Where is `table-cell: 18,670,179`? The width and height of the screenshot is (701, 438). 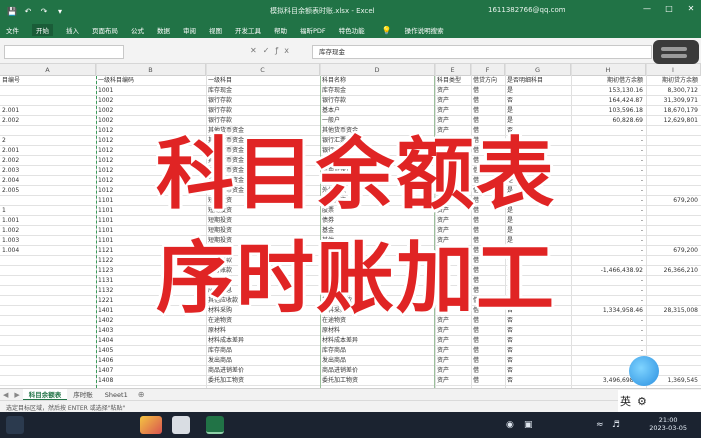 table-cell: 18,670,179 is located at coordinates (673, 111).